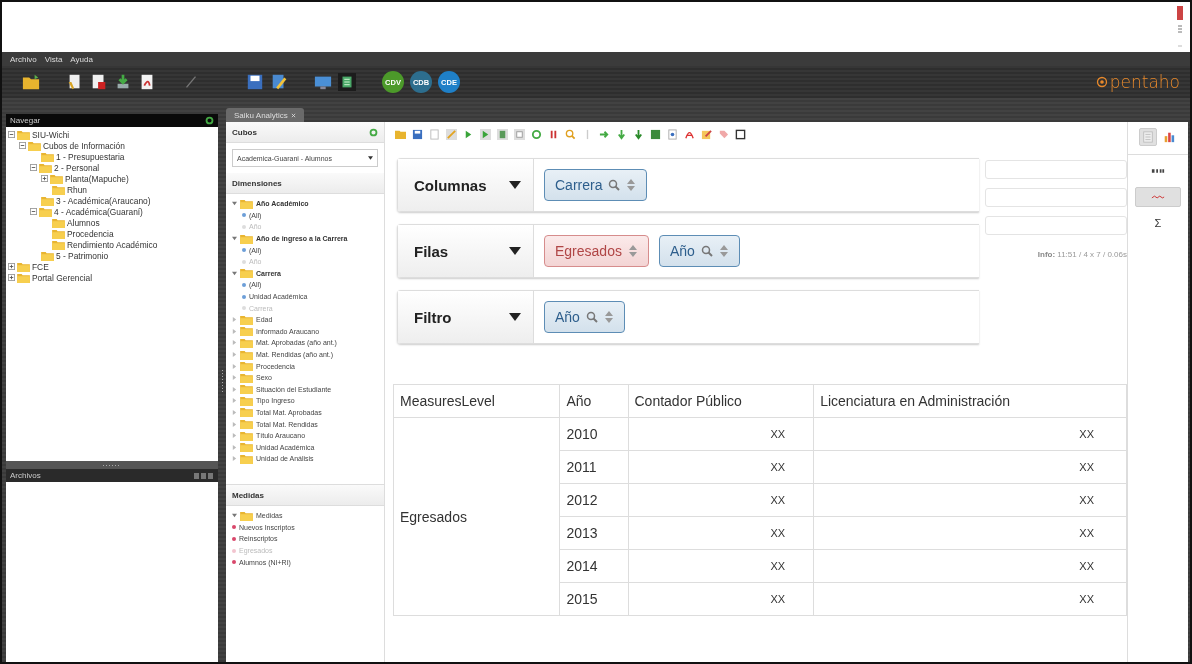 Image resolution: width=1192 pixels, height=664 pixels. I want to click on tree-item: Portal Gerencial, so click(62, 277).